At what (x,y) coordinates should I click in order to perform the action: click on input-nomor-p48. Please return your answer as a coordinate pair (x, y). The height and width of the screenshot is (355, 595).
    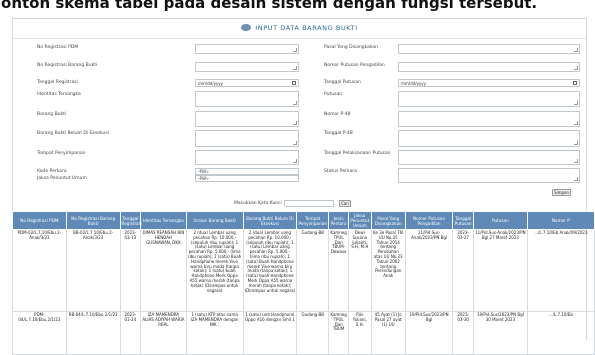
    Looking at the image, I should click on (489, 119).